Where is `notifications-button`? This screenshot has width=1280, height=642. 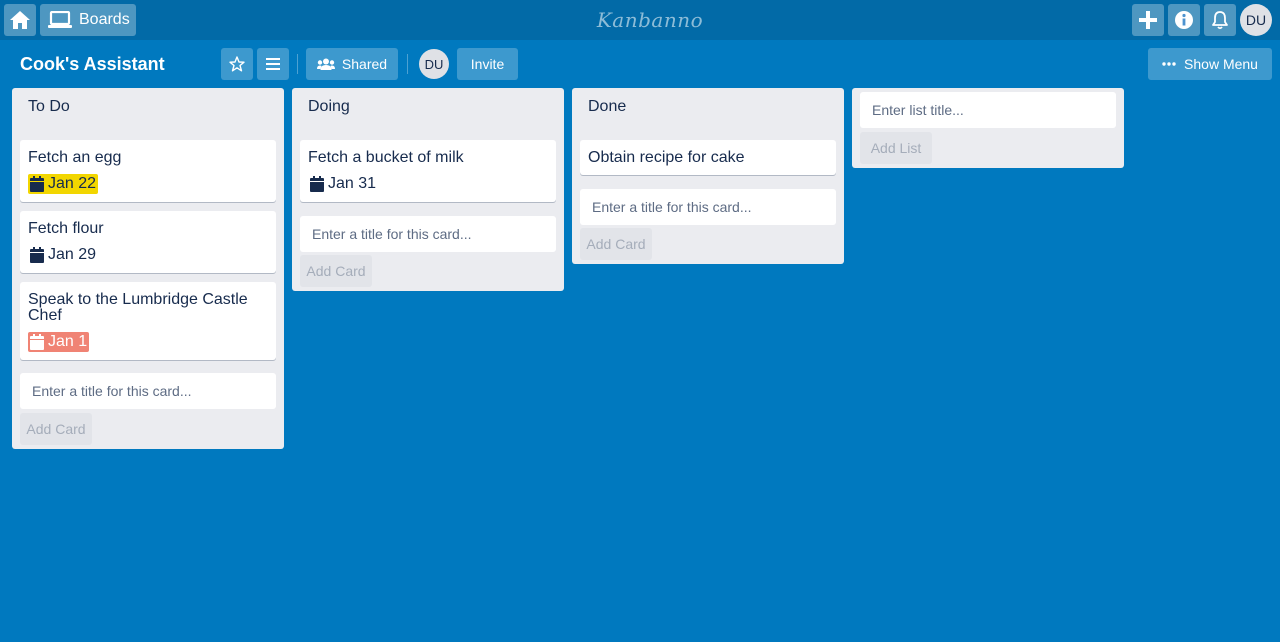
notifications-button is located at coordinates (1220, 20).